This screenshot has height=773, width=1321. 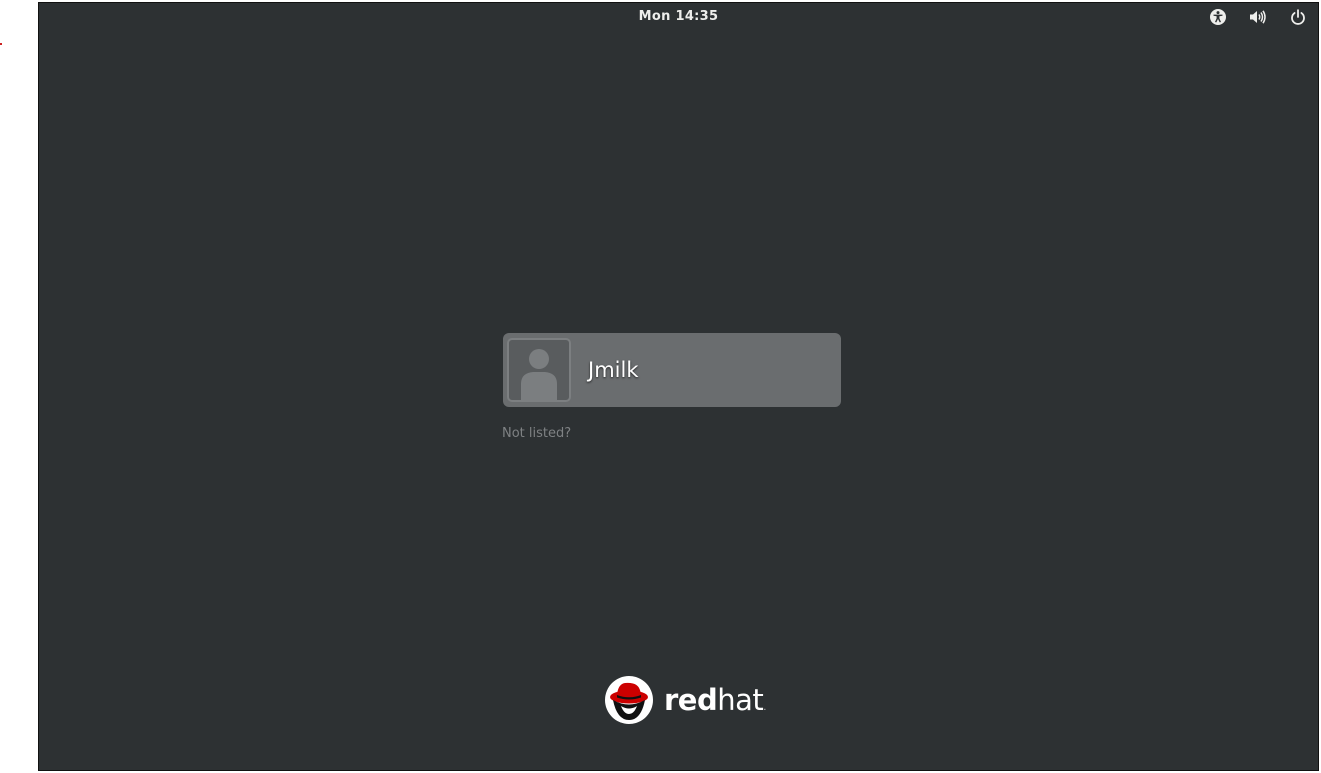 I want to click on accessibility-icon, so click(x=1218, y=17).